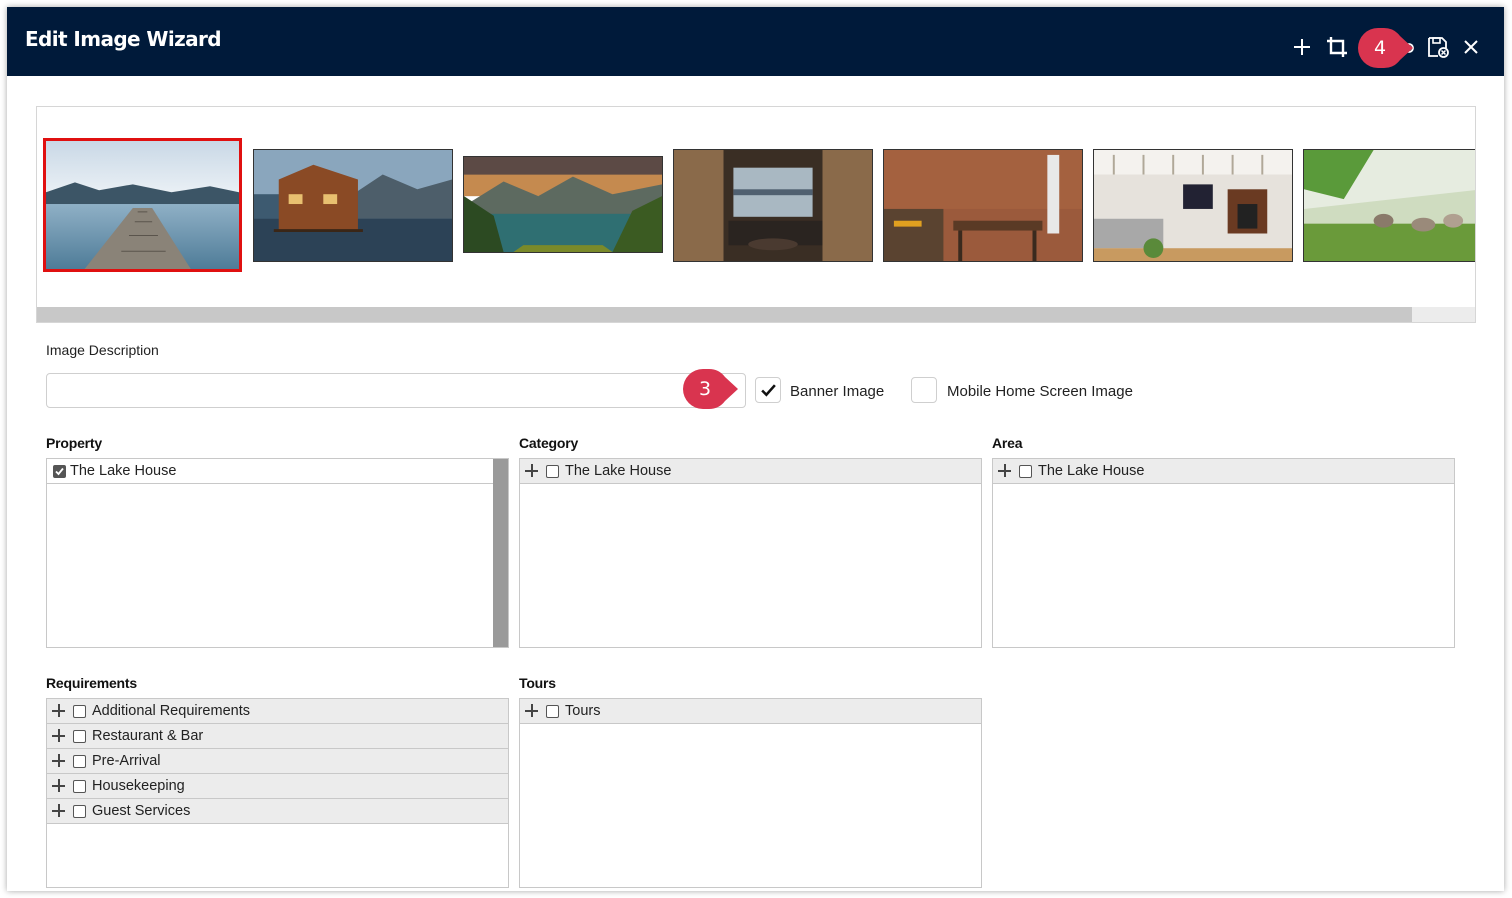  What do you see at coordinates (171, 711) in the screenshot?
I see `requirement-label: Additional Requirements` at bounding box center [171, 711].